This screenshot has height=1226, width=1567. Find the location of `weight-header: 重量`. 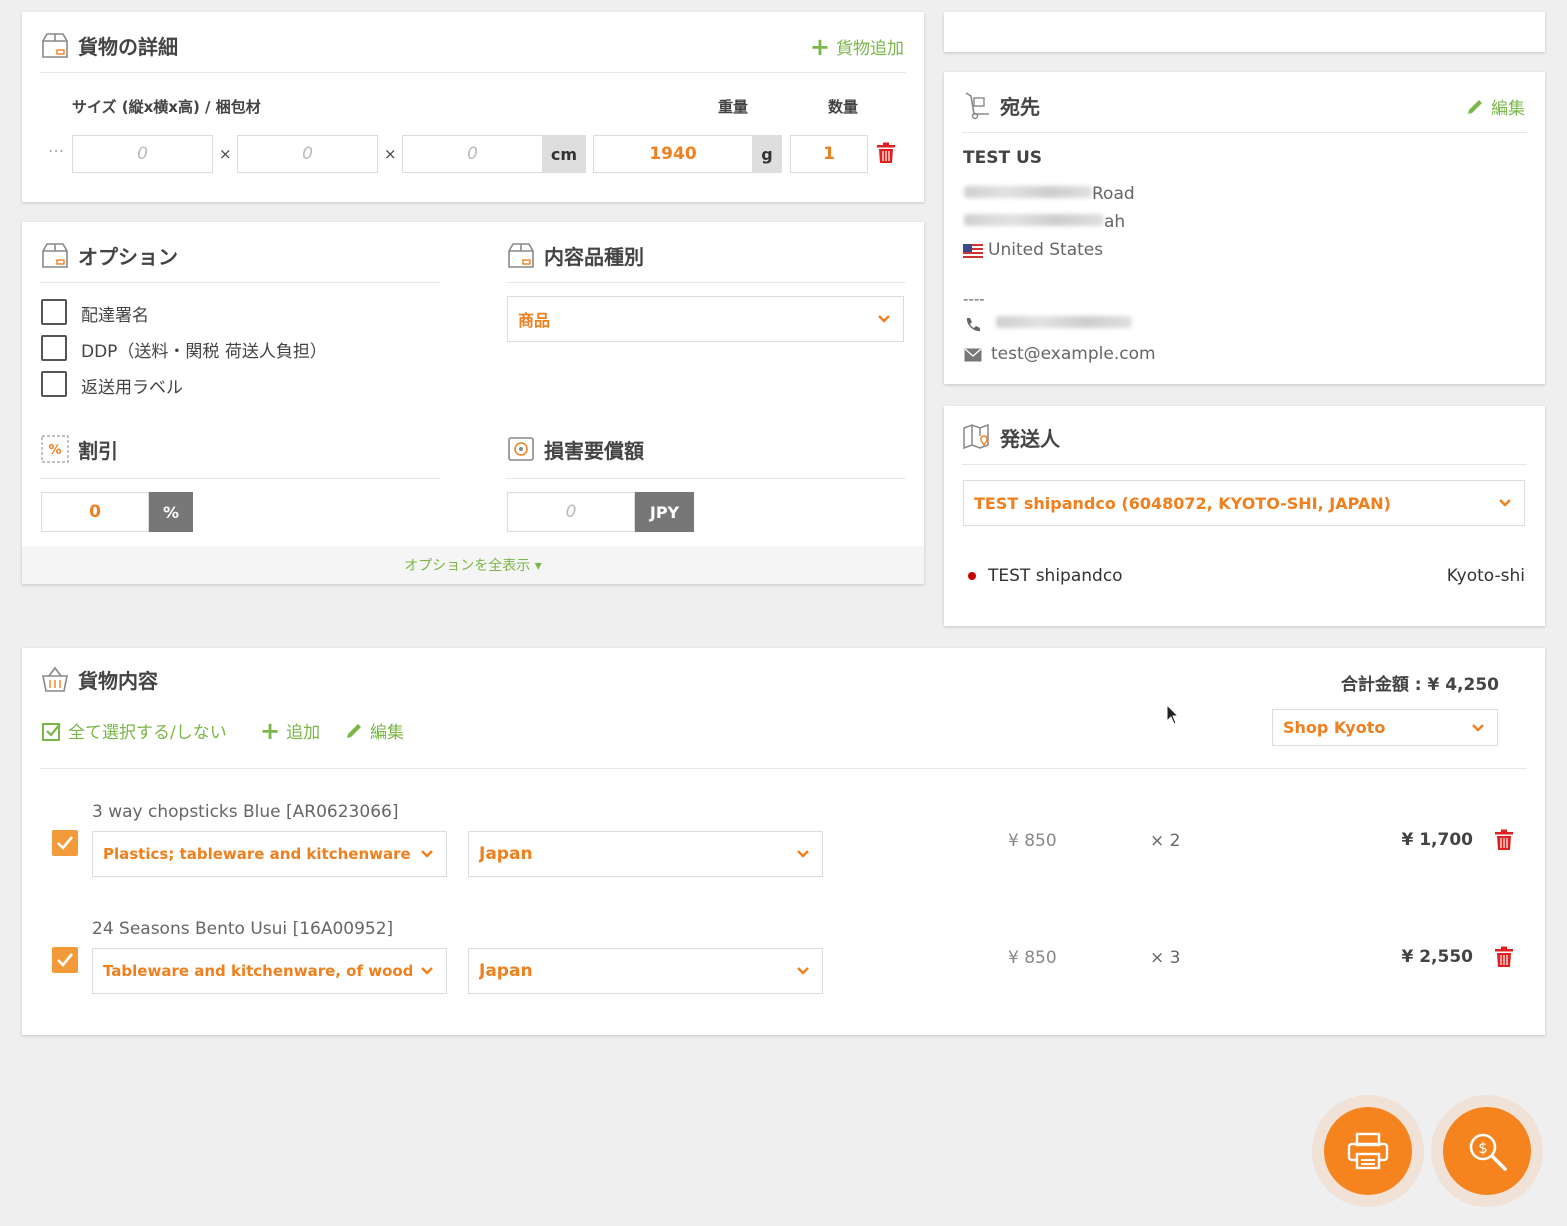

weight-header: 重量 is located at coordinates (733, 107).